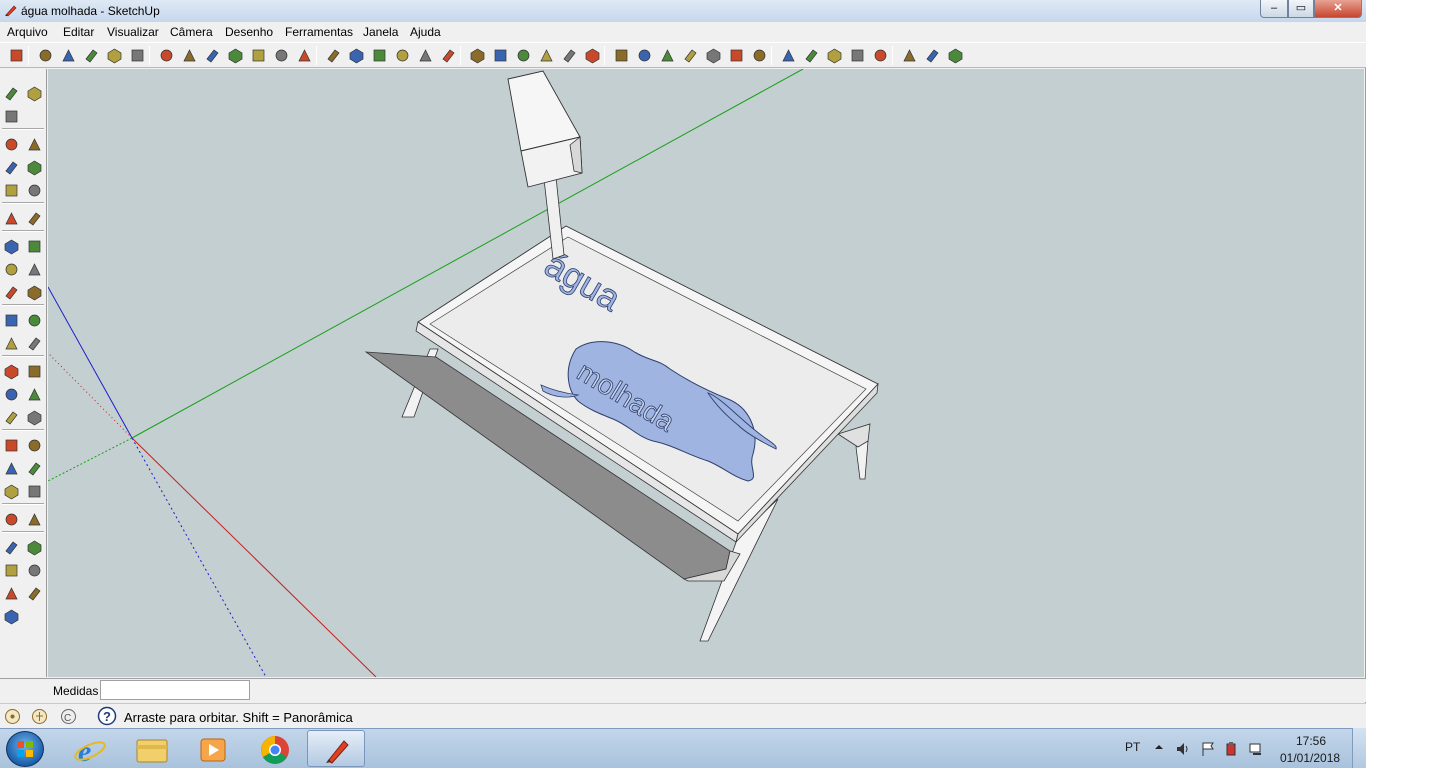  Describe the element at coordinates (11, 93) in the screenshot. I see `left-new-button` at that location.